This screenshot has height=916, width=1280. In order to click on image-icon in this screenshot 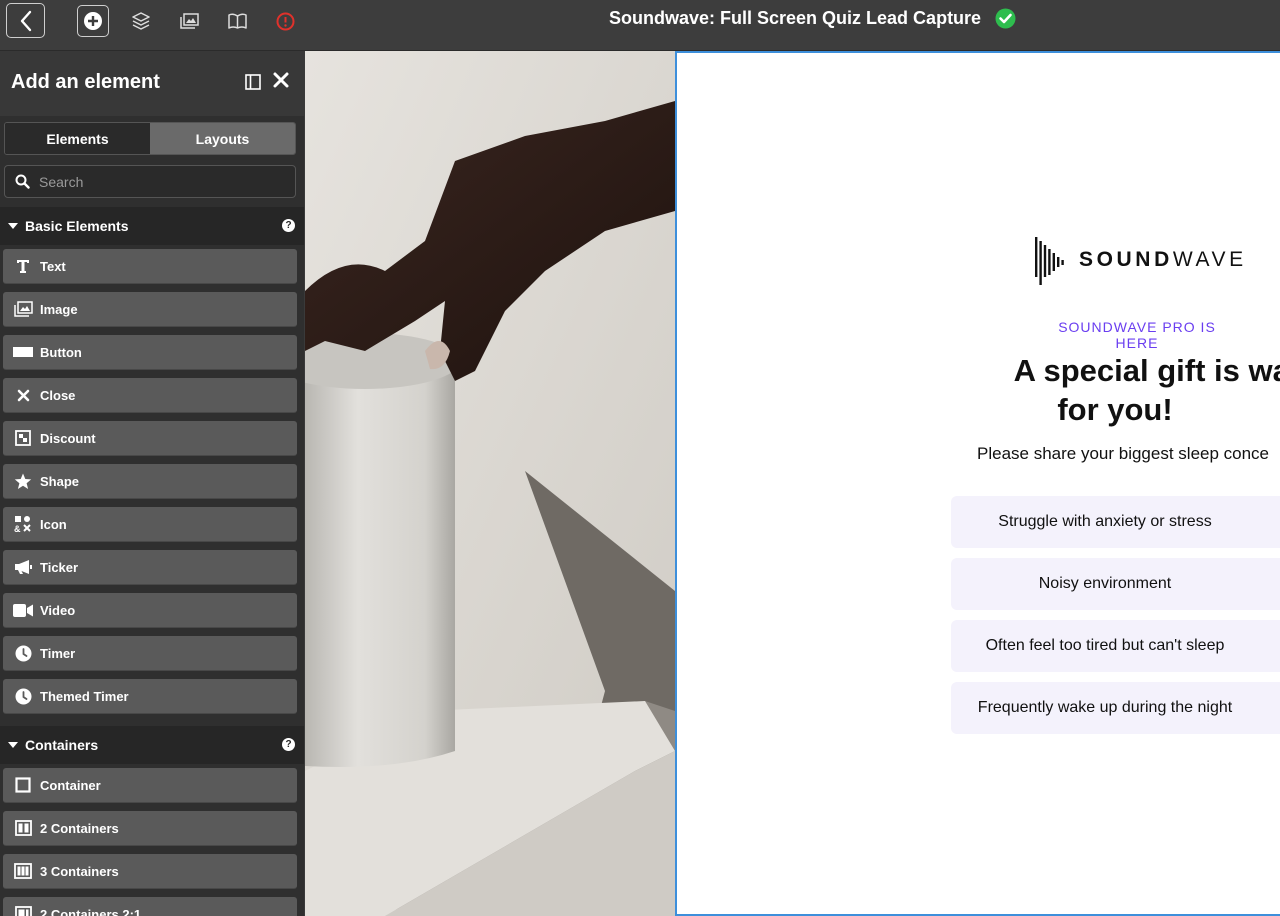, I will do `click(23, 309)`.